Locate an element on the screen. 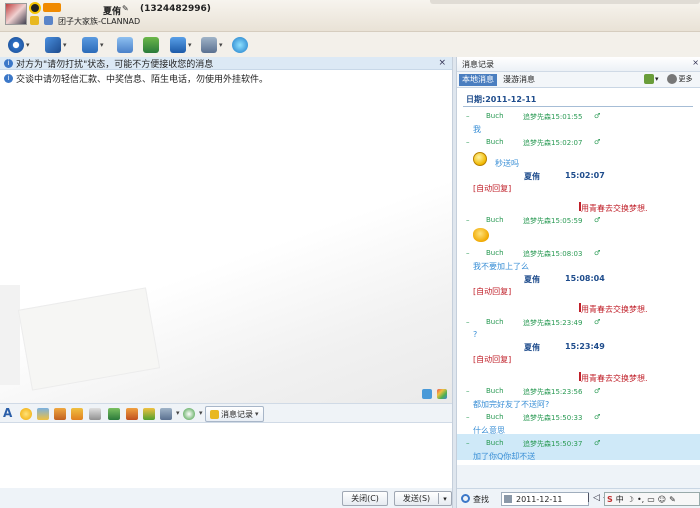  punctuation-icon: •, is located at coordinates (640, 499).